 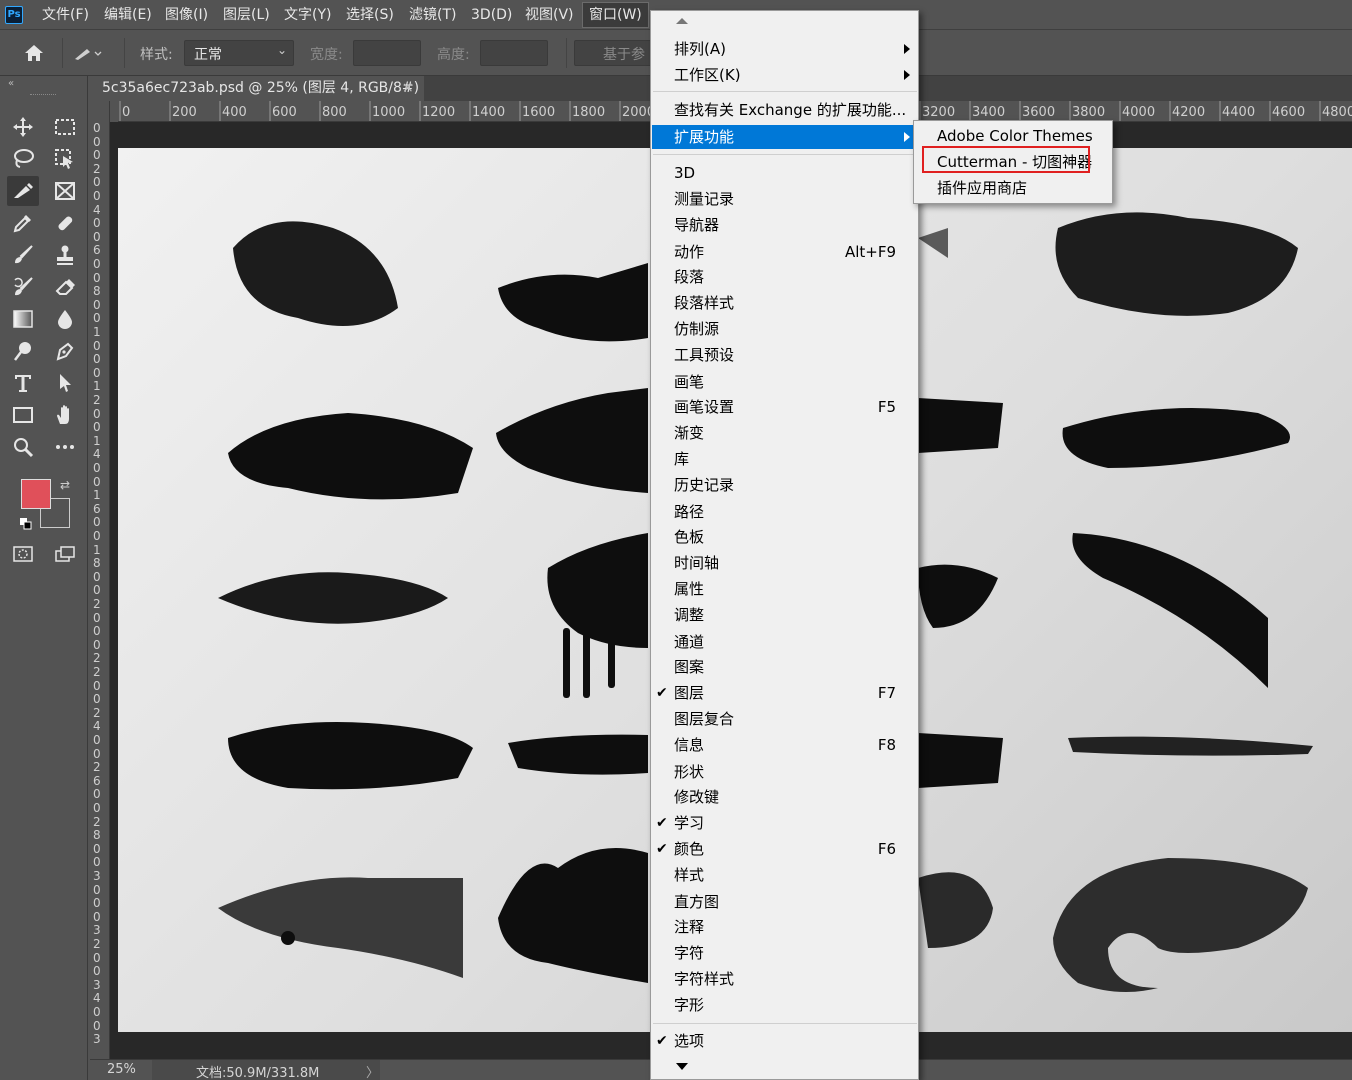 What do you see at coordinates (785, 355) in the screenshot?
I see `menu-item-tool-presets: 工具预设` at bounding box center [785, 355].